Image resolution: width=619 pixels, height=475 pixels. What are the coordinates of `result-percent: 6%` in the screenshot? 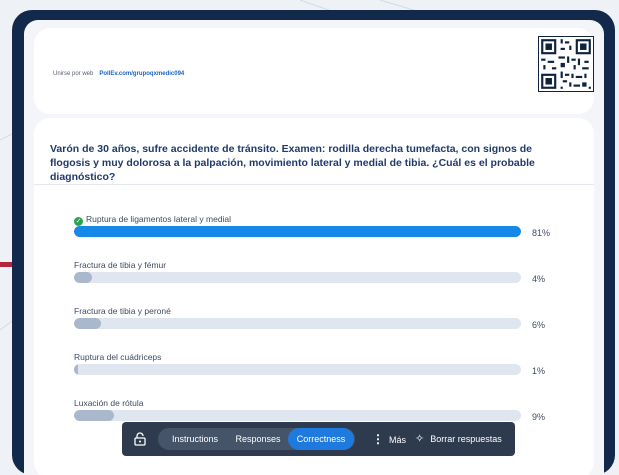 It's located at (539, 325).